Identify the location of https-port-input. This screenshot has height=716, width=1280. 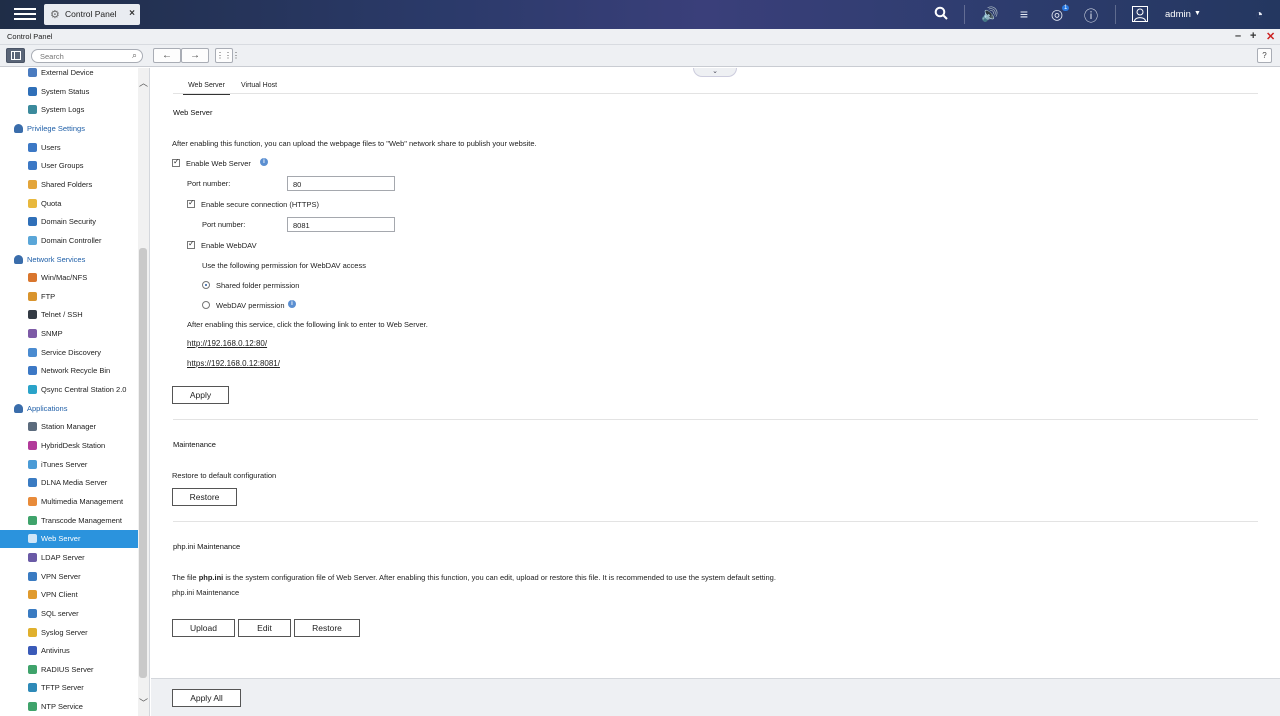
(342, 225).